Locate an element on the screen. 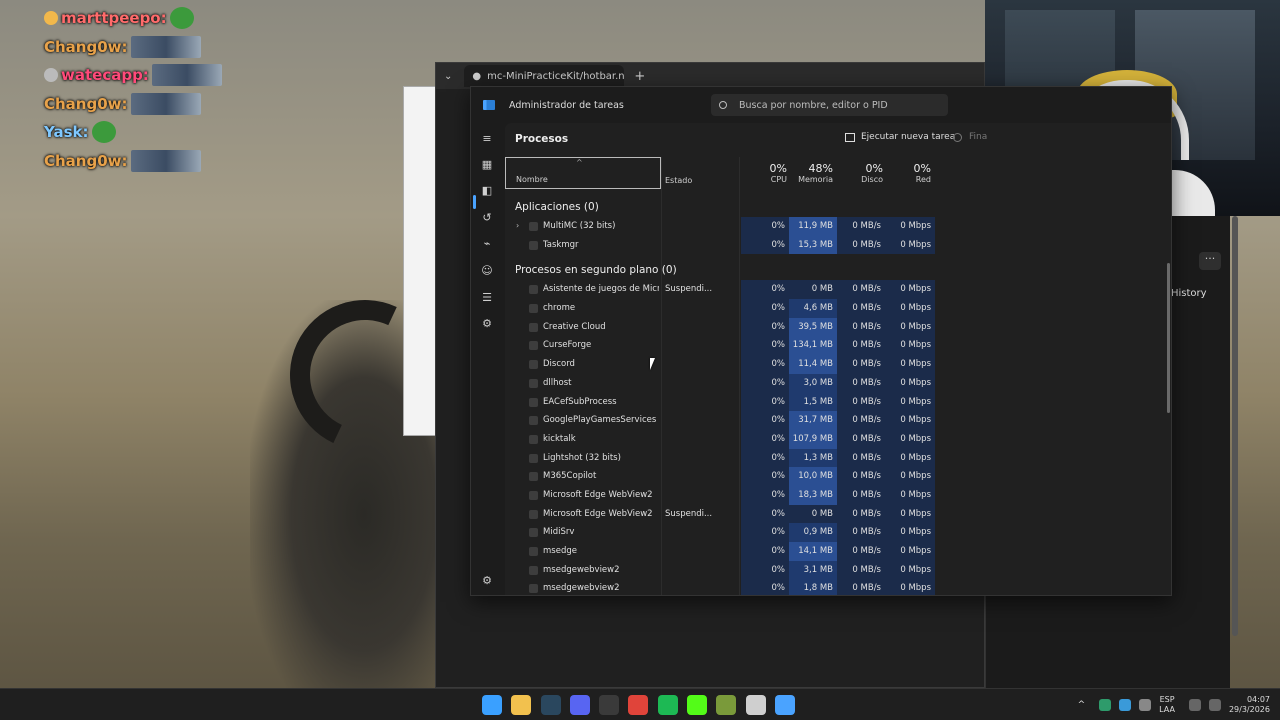  chat-username: Chang0w: is located at coordinates (86, 103).